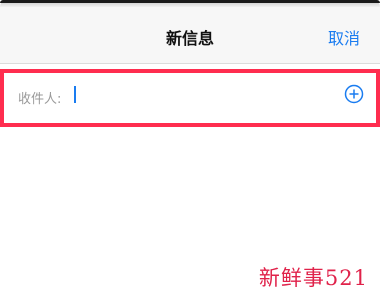  Describe the element at coordinates (313, 278) in the screenshot. I see `watermark-text: 新鲜事521` at that location.